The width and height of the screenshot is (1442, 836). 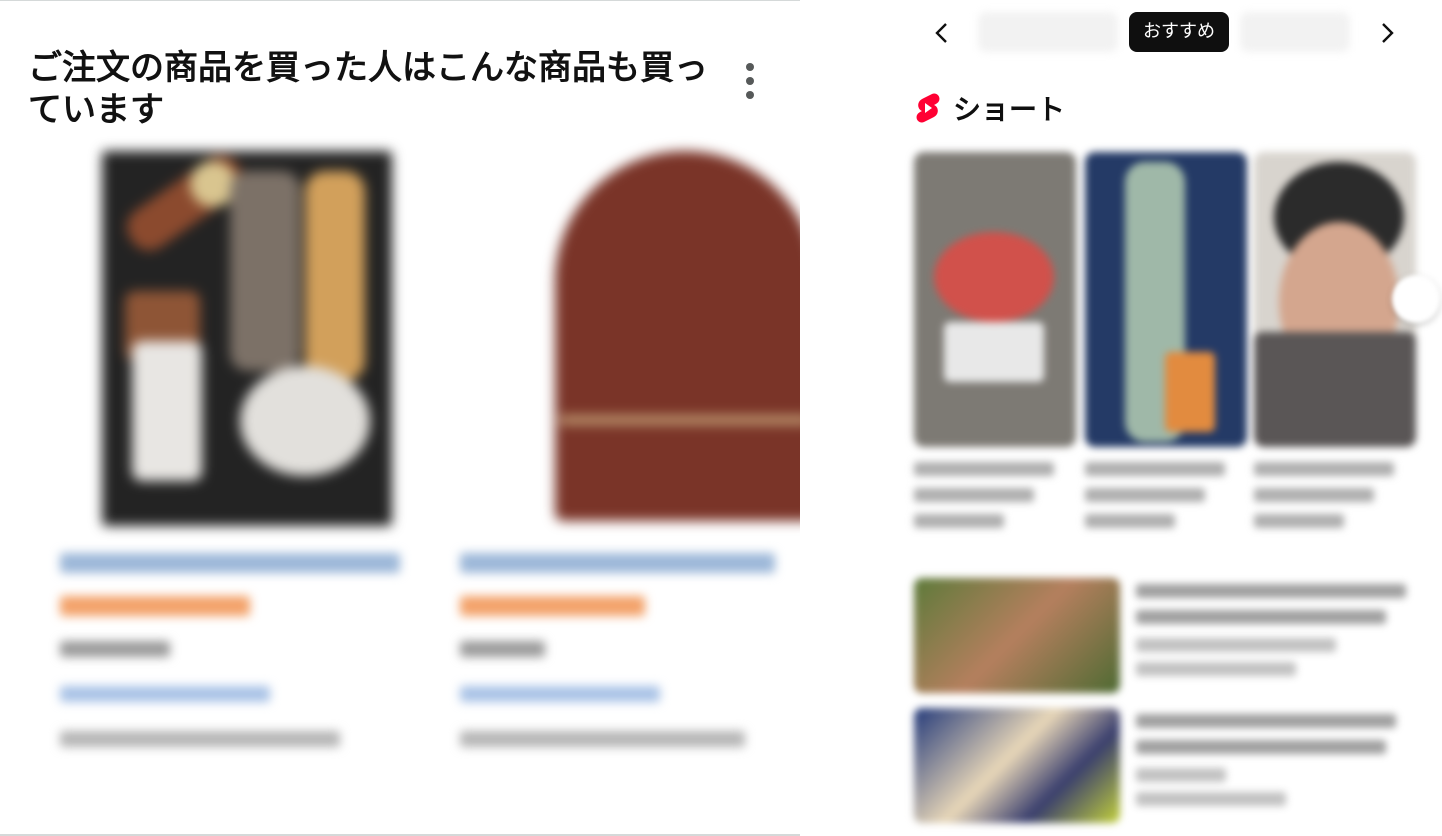 I want to click on filter-chip-recommended: おすすめ, so click(x=1179, y=32).